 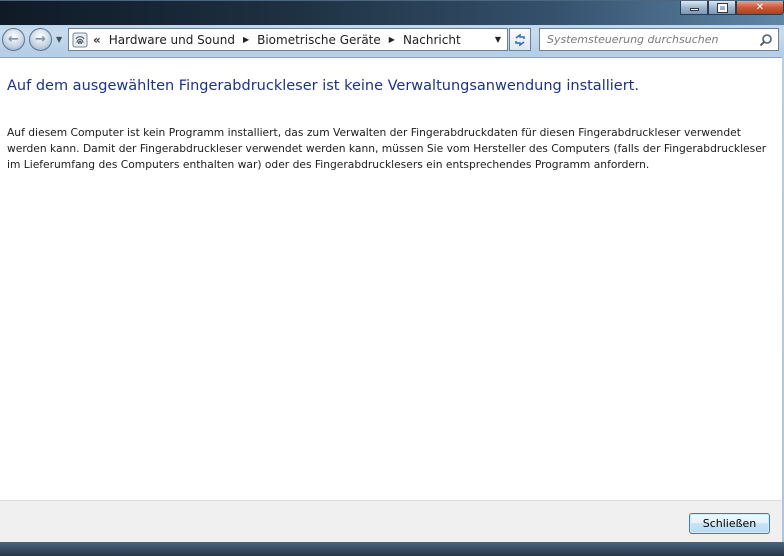 I want to click on search-input, so click(x=647, y=39).